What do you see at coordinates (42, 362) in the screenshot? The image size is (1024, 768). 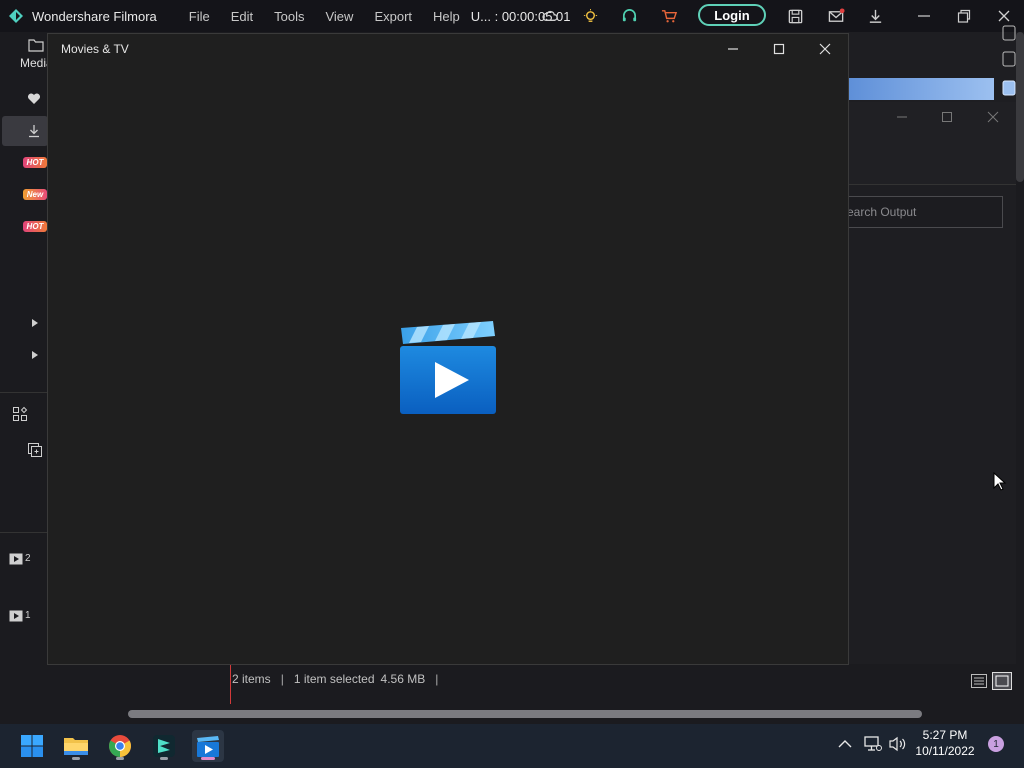 I see `filmora-left-rail: Media HOT New HOT 2 1 1` at bounding box center [42, 362].